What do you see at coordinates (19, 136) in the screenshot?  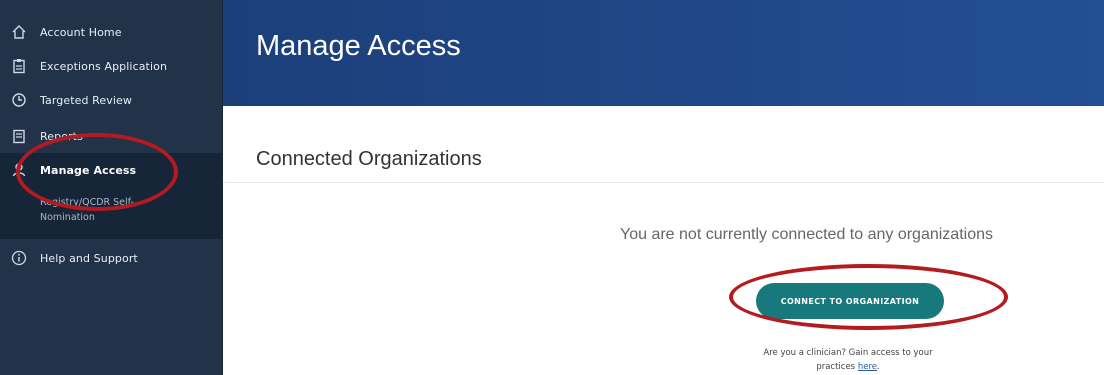 I see `report-icon` at bounding box center [19, 136].